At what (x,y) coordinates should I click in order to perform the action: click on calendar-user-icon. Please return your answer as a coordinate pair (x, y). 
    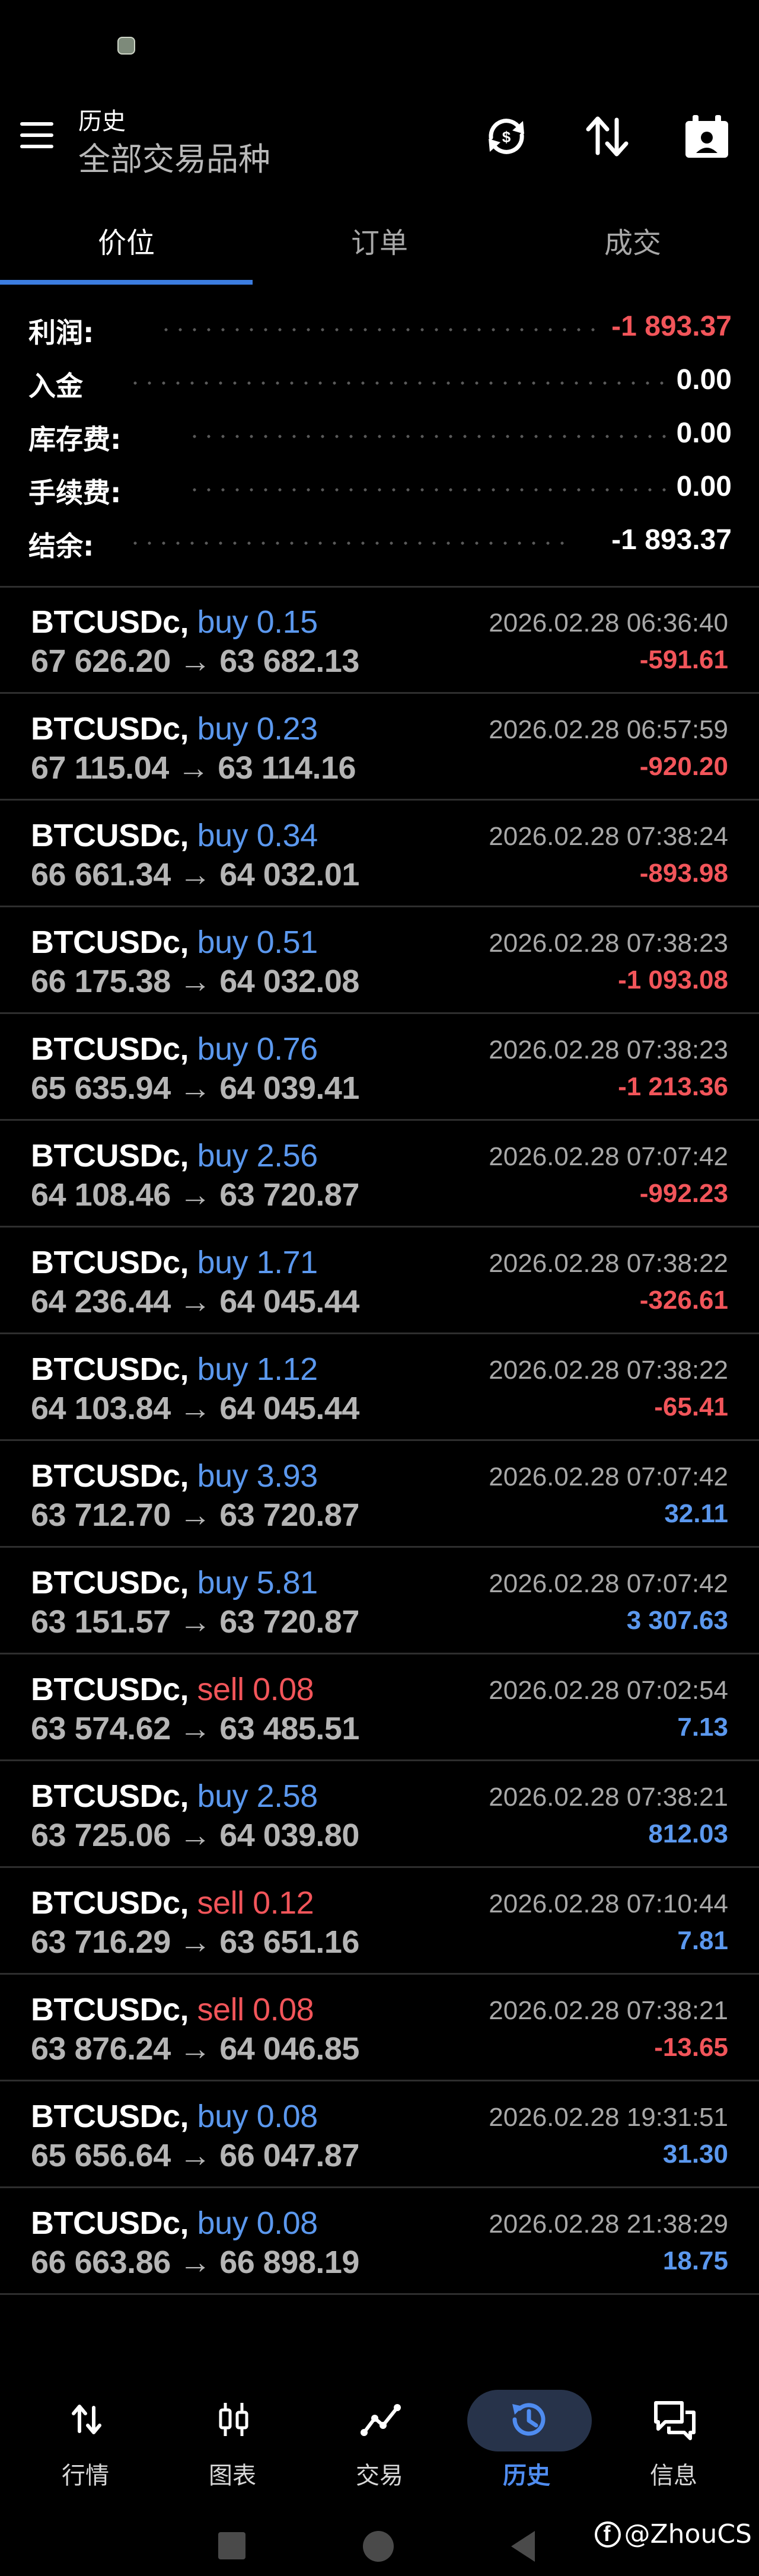
    Looking at the image, I should click on (706, 136).